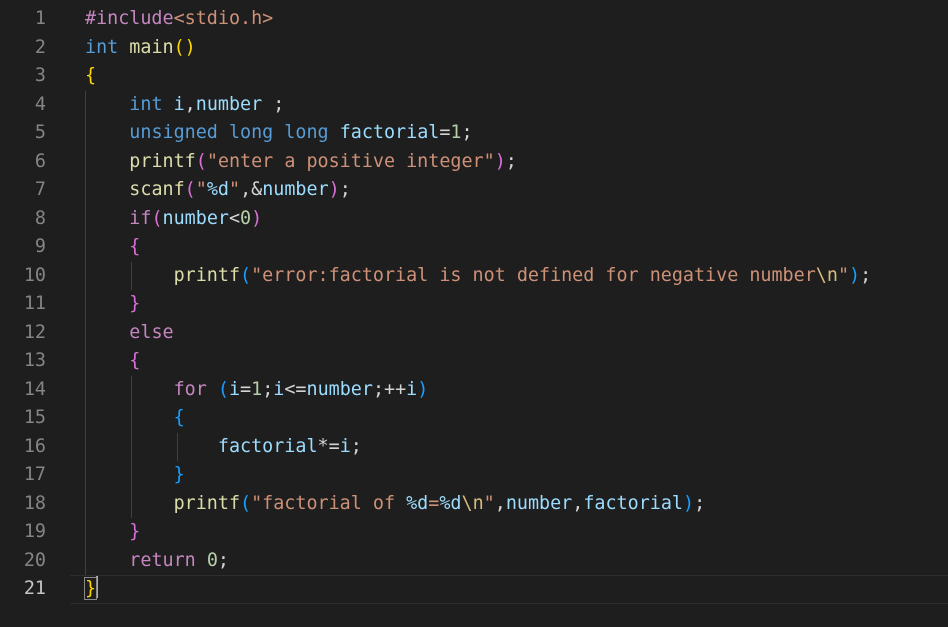 The width and height of the screenshot is (948, 627). Describe the element at coordinates (474, 560) in the screenshot. I see `code-line: 20 return 0;` at that location.